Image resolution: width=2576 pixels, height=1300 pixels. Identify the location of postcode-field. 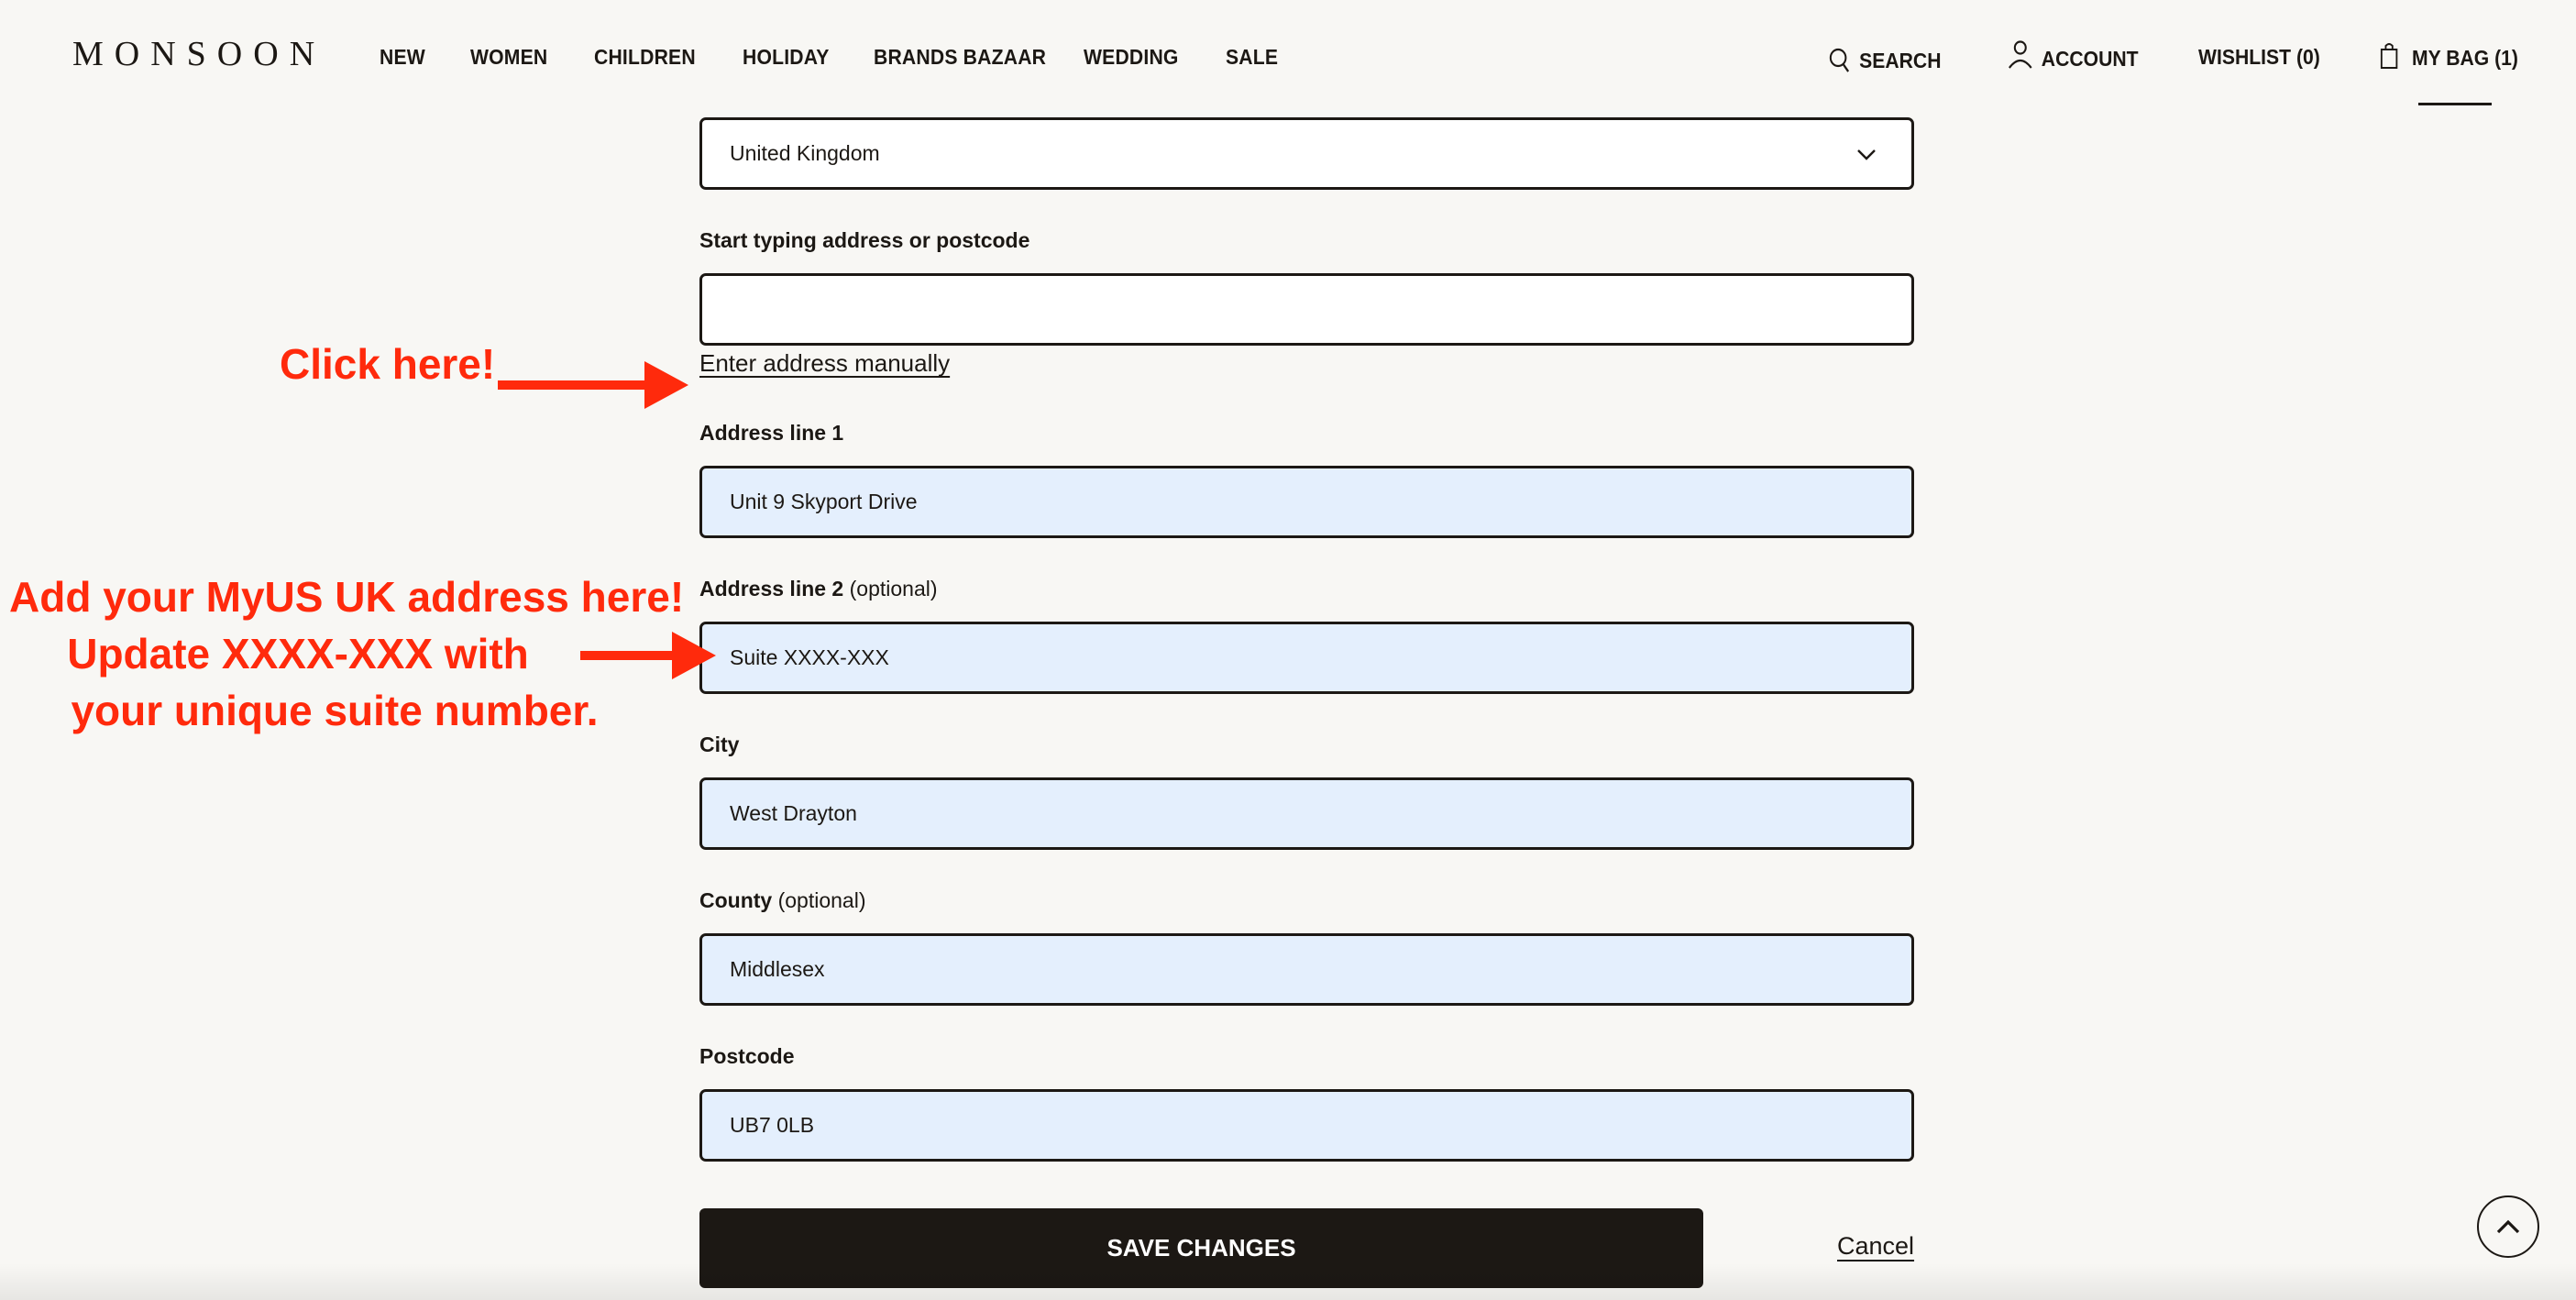
(1306, 1125).